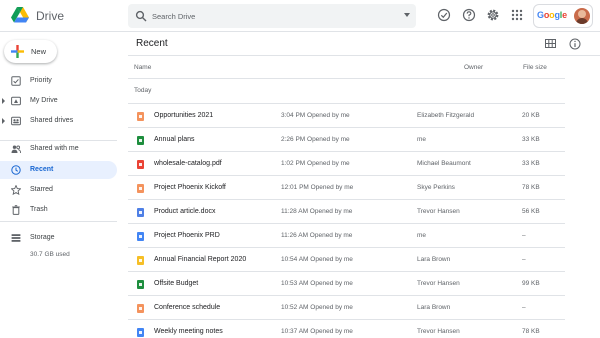 The image size is (600, 338). What do you see at coordinates (41, 189) in the screenshot?
I see `sidebar-item-label: Starred` at bounding box center [41, 189].